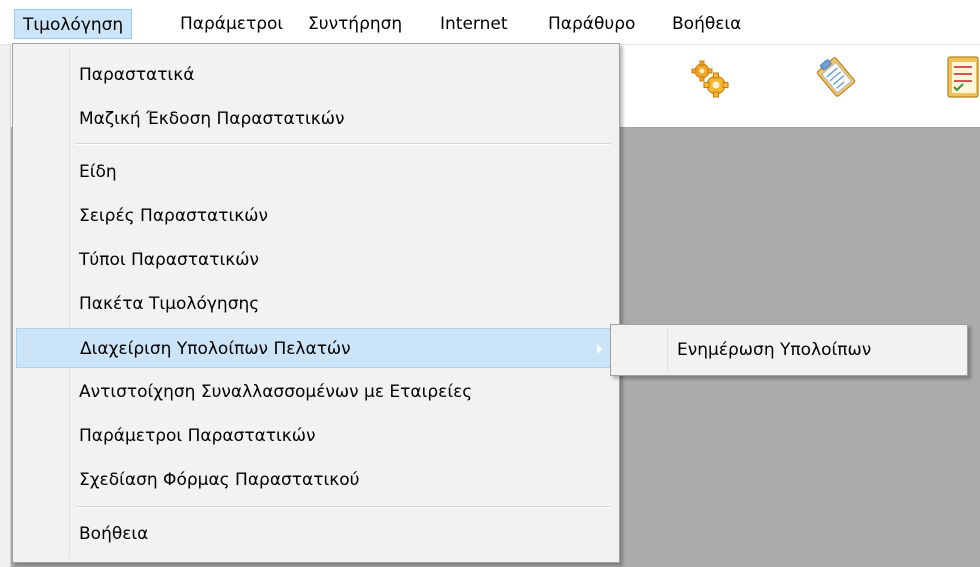 This screenshot has height=567, width=980. I want to click on menu-item-help: Βοήθεια, so click(315, 534).